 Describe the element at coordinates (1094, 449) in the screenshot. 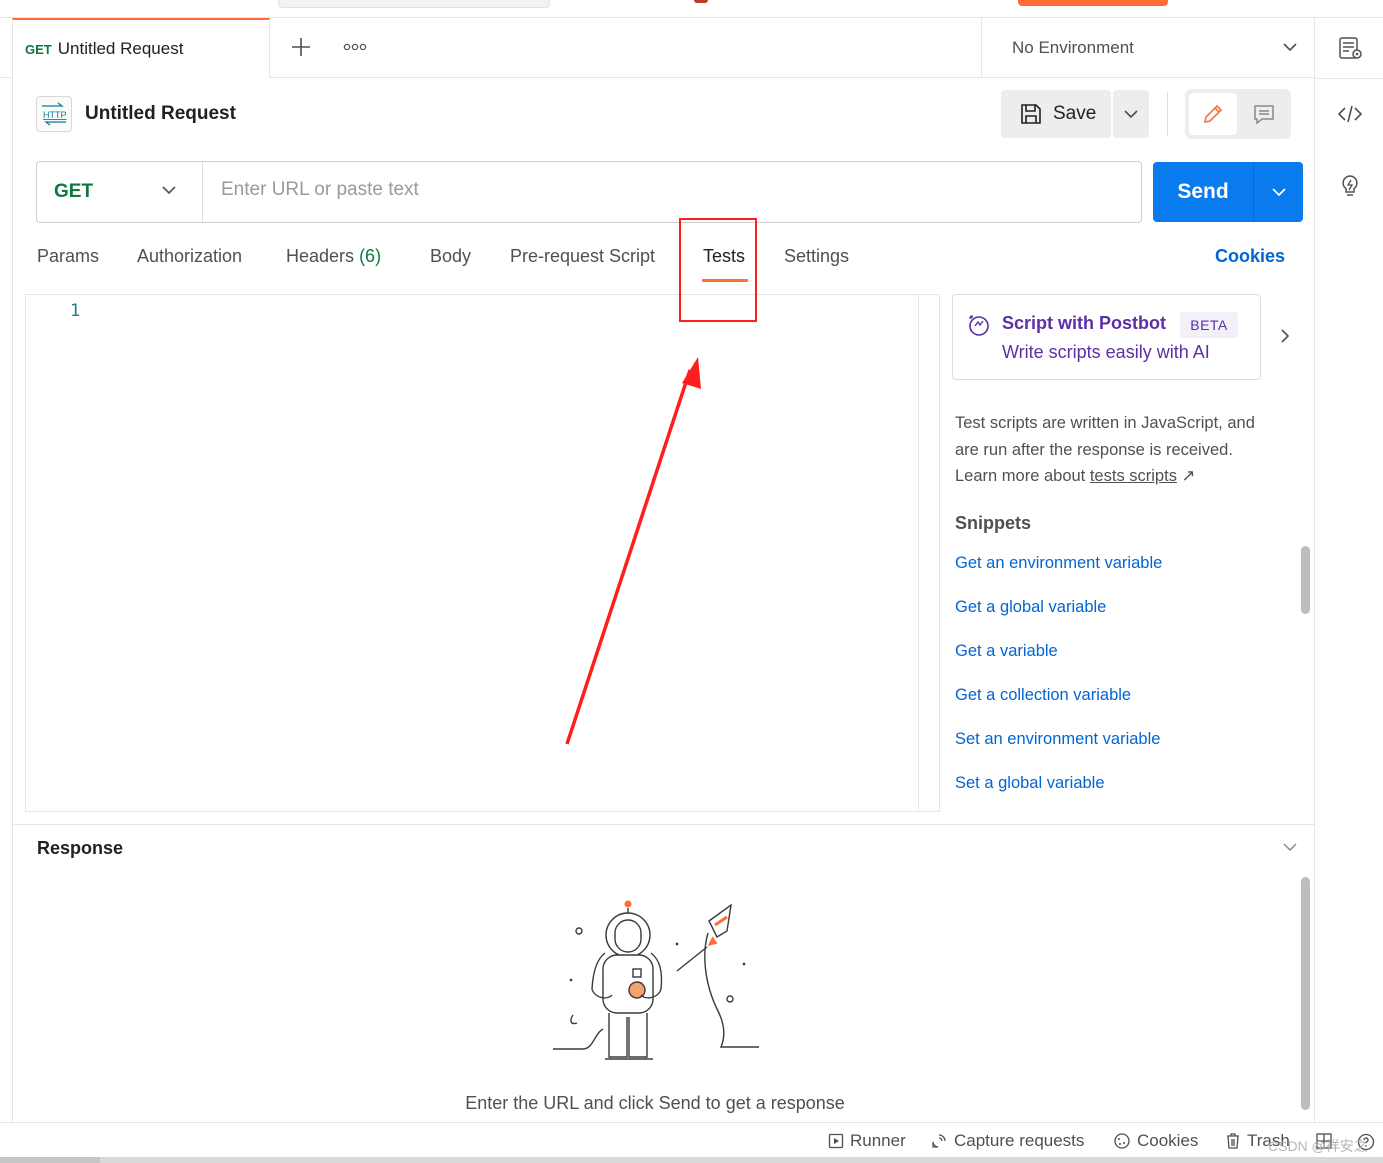

I see `description-line-2: are run after the response is received.` at that location.